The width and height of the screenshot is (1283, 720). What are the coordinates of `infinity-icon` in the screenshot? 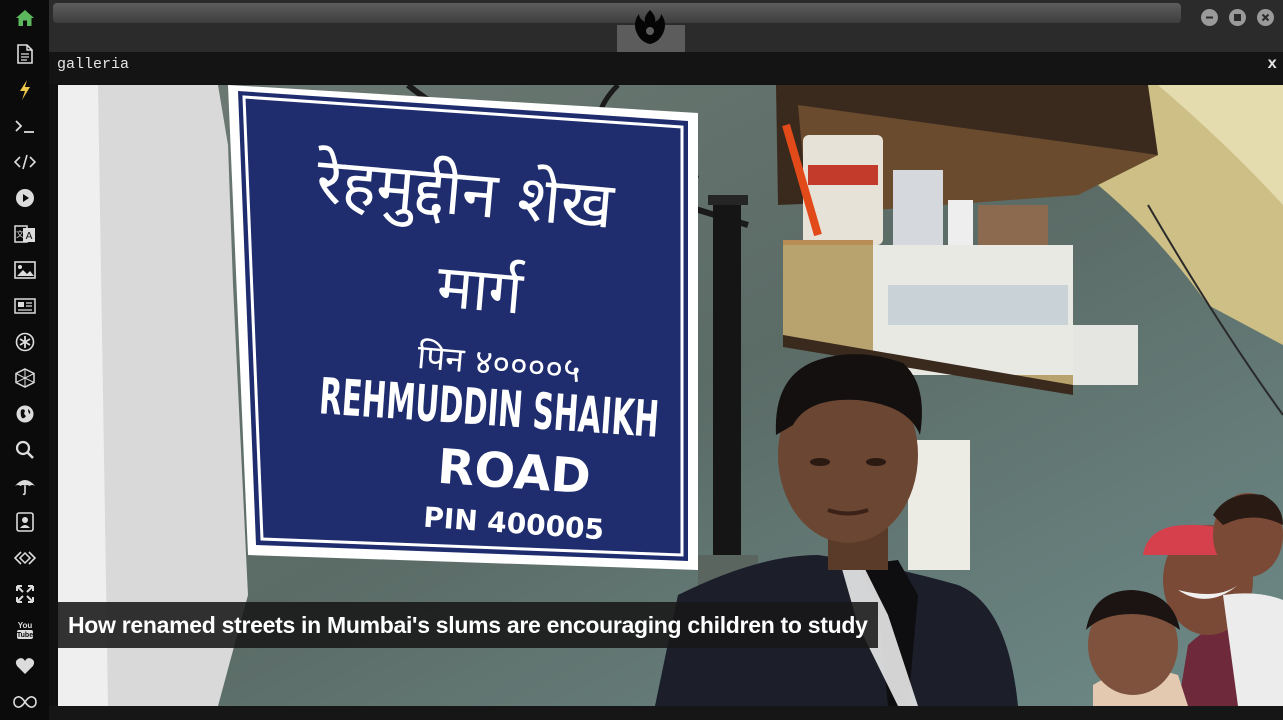 It's located at (25, 702).